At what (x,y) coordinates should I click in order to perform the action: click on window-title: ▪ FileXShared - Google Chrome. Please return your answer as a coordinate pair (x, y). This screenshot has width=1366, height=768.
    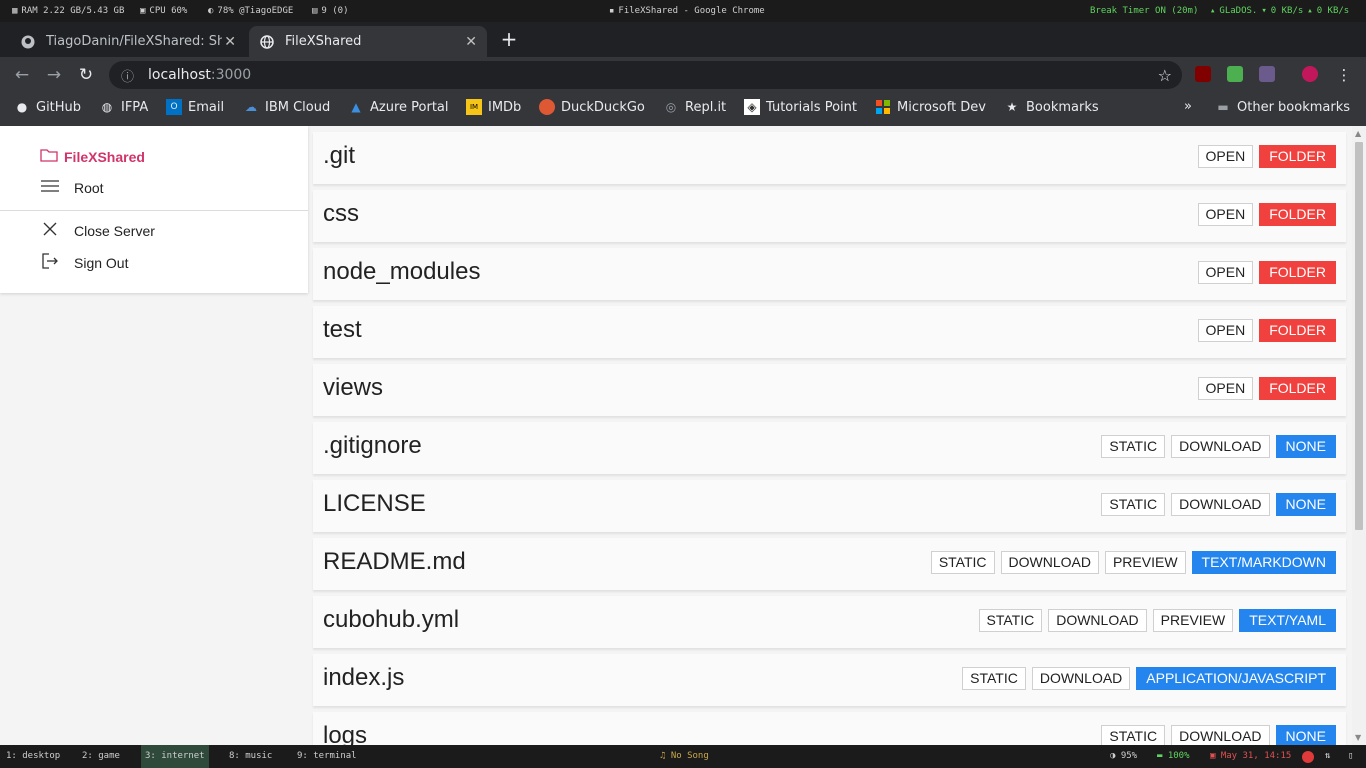
    Looking at the image, I should click on (687, 11).